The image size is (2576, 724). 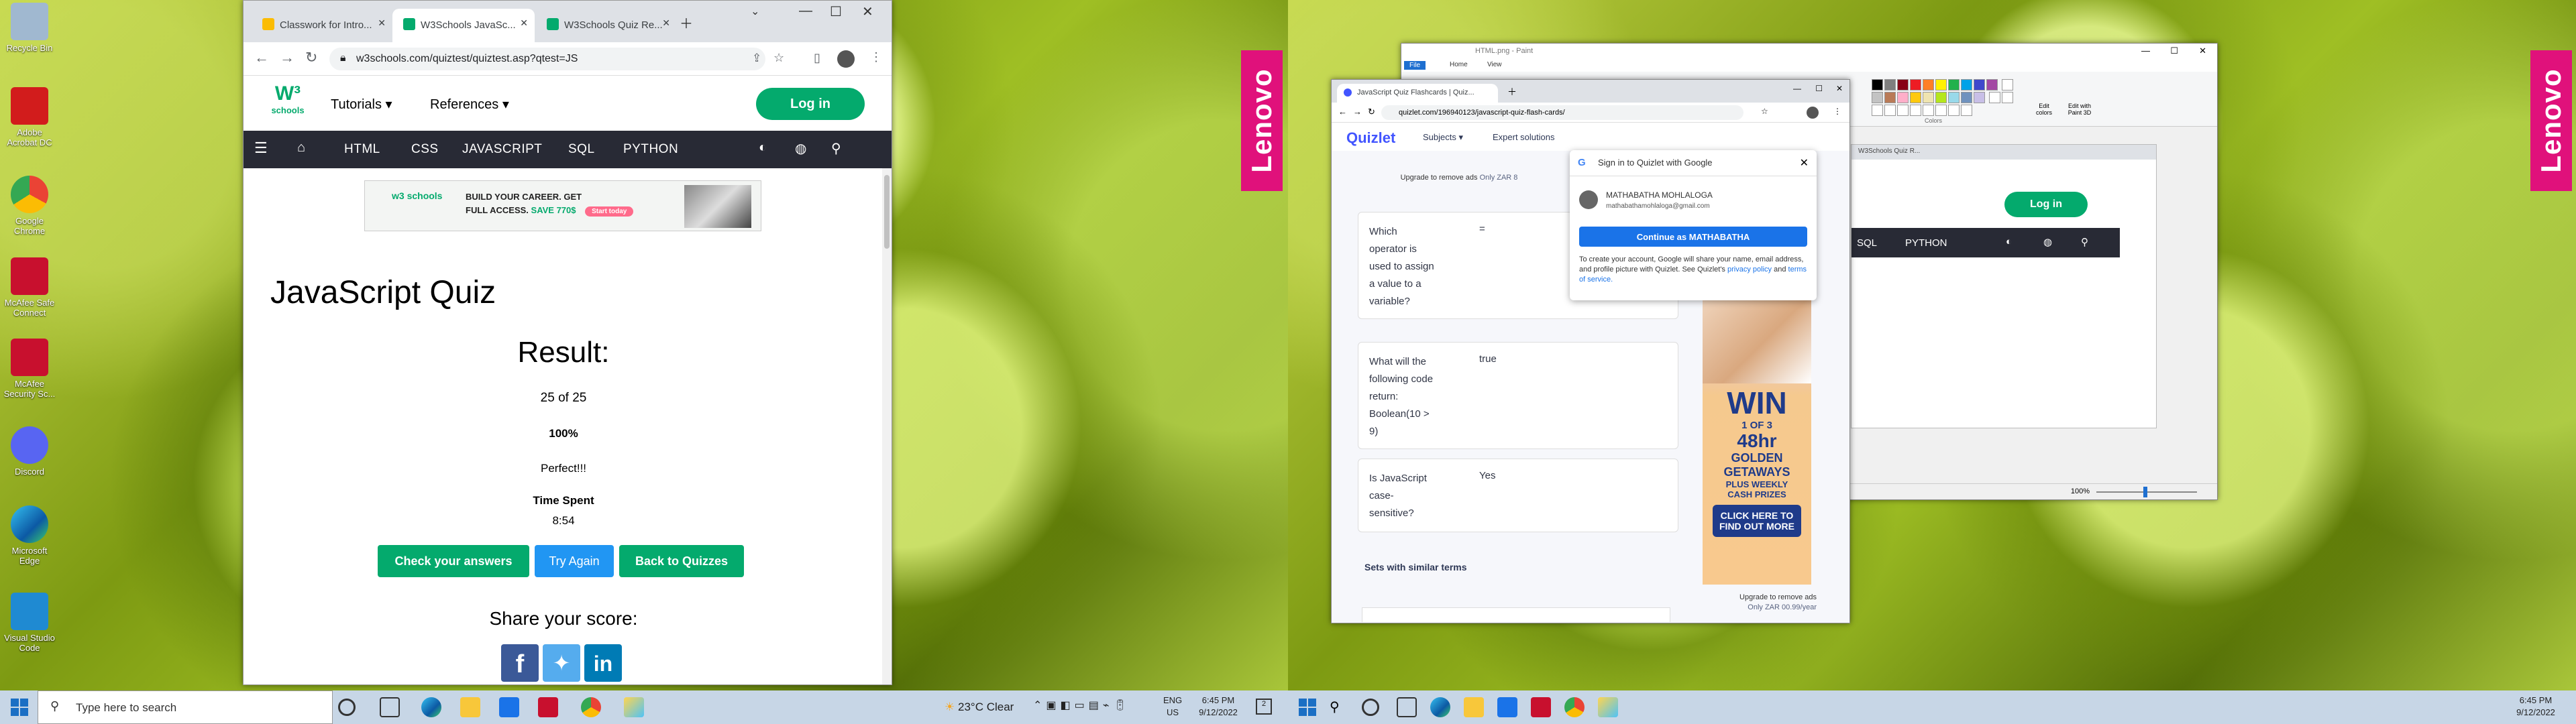 I want to click on home-icon: ⌂, so click(x=301, y=148).